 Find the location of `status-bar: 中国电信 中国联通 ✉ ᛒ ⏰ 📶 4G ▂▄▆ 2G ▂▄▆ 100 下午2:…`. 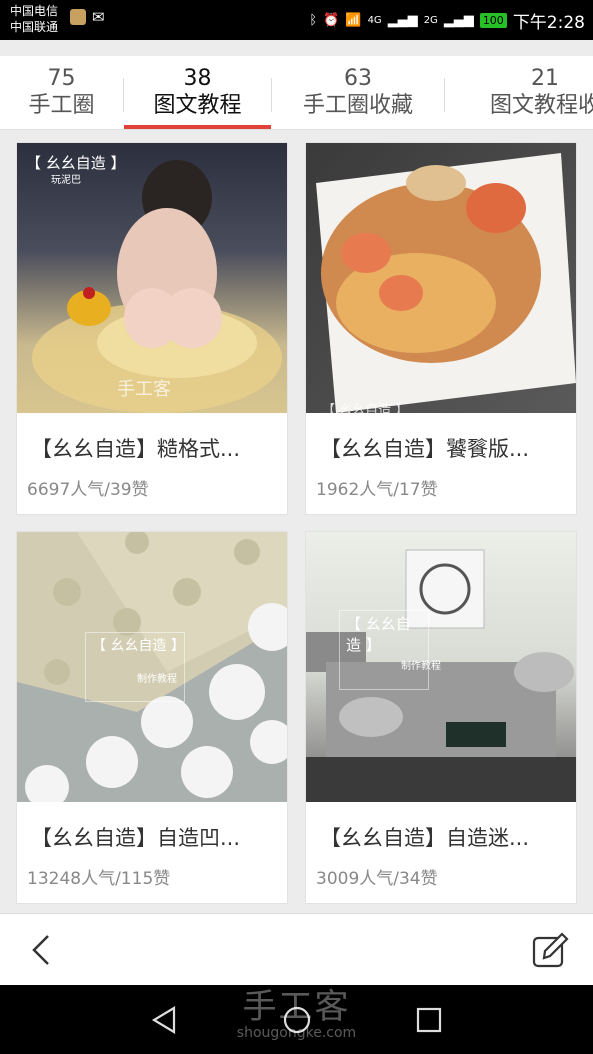

status-bar: 中国电信 中国联通 ✉ ᛒ ⏰ 📶 4G ▂▄▆ 2G ▂▄▆ 100 下午2:… is located at coordinates (296, 20).